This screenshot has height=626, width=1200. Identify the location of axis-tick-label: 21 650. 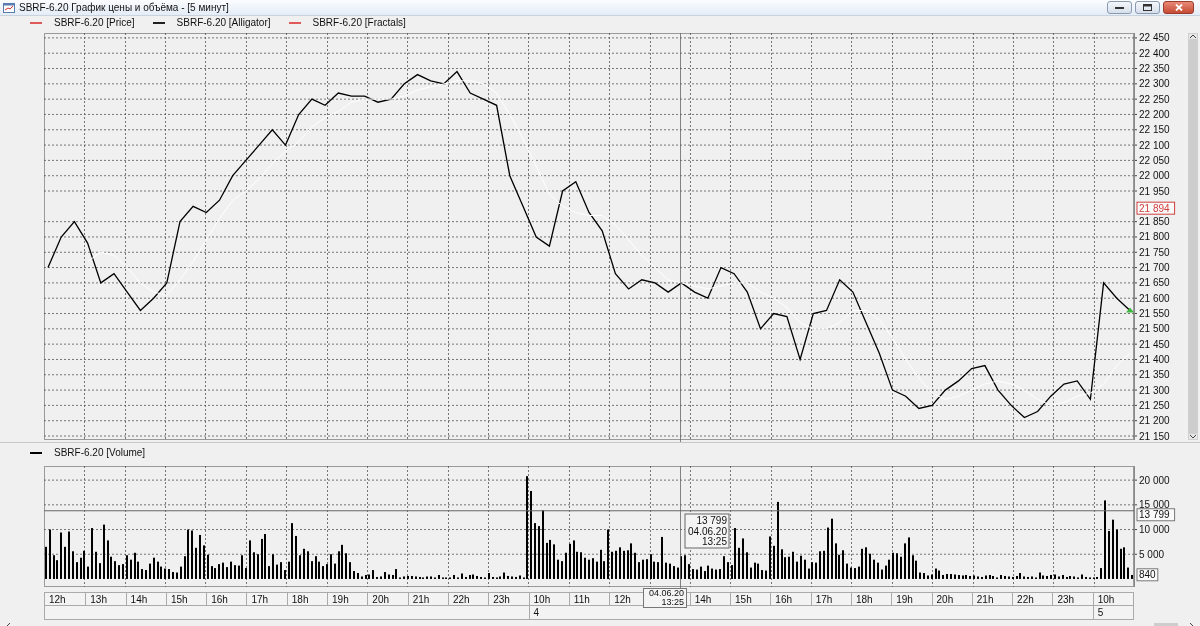
(1154, 283).